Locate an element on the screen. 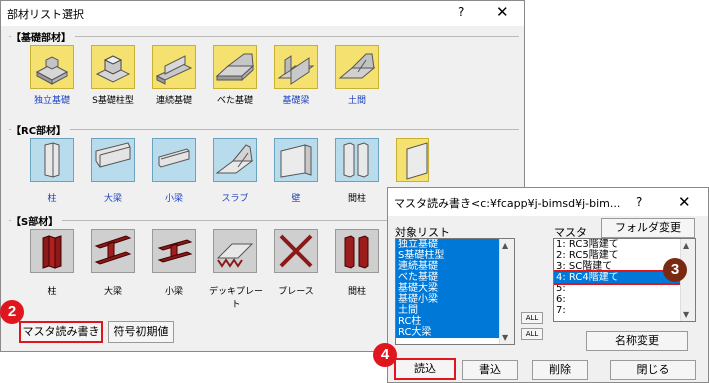 The image size is (709, 383). master-titlebar: マスタ読み書き<c:¥fcapp¥j-bimsd¥j-bim... ? ✕ is located at coordinates (548, 202).